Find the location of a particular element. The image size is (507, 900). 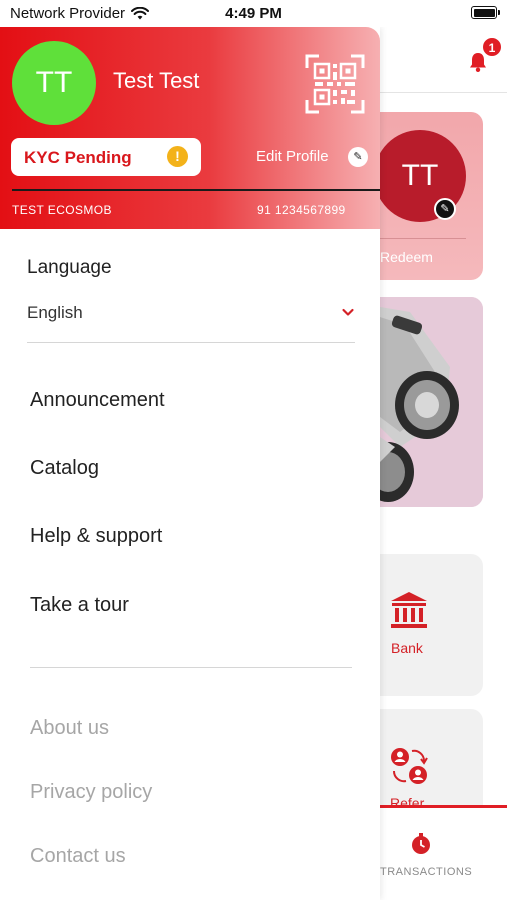

header-divider is located at coordinates (196, 190).